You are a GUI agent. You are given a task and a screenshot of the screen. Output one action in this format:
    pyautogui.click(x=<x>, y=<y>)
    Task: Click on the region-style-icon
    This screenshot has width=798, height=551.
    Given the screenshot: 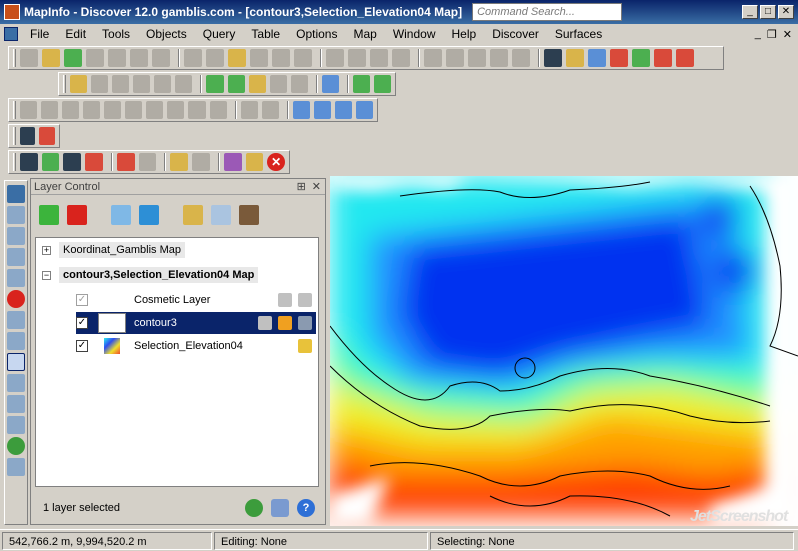 What is the action you would take?
    pyautogui.click(x=343, y=110)
    